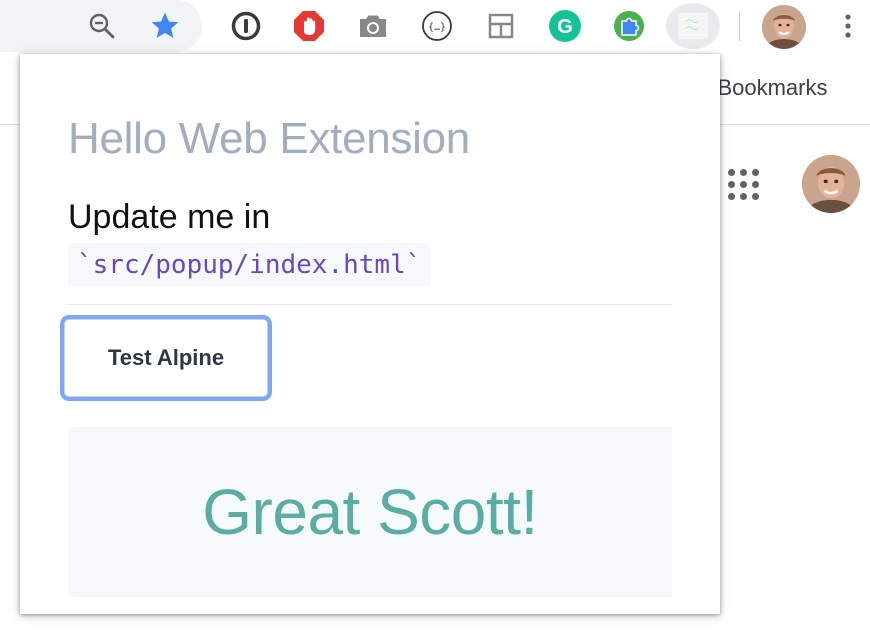 Image resolution: width=870 pixels, height=632 pixels. Describe the element at coordinates (831, 184) in the screenshot. I see `page-account-avatar` at that location.